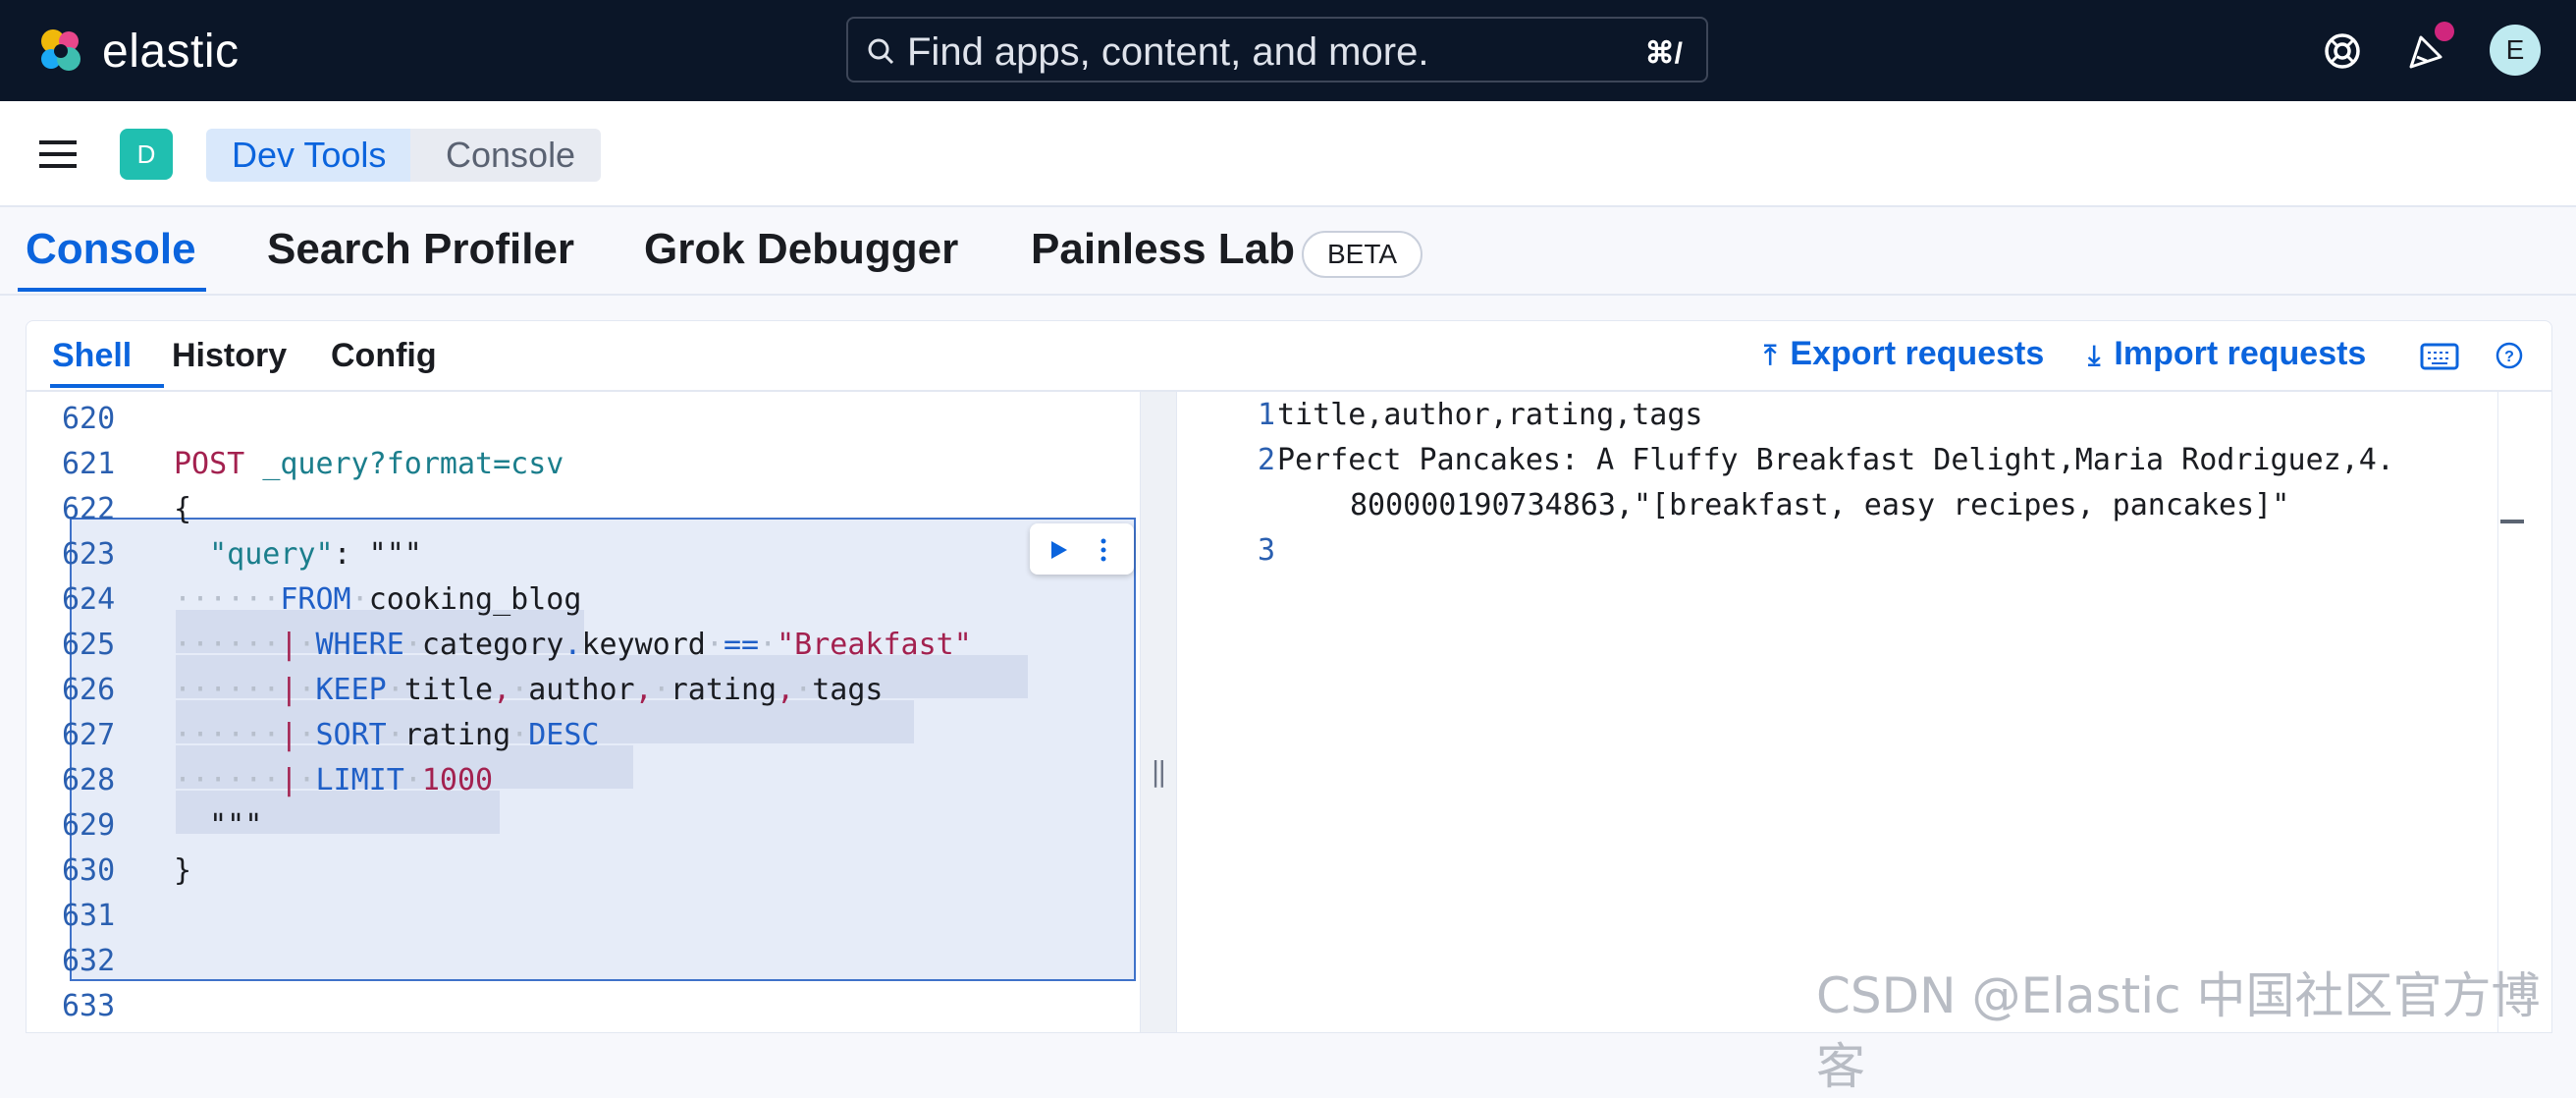 The height and width of the screenshot is (1098, 2576). I want to click on global-search: Find apps, content, and more. ⌘/, so click(1277, 49).